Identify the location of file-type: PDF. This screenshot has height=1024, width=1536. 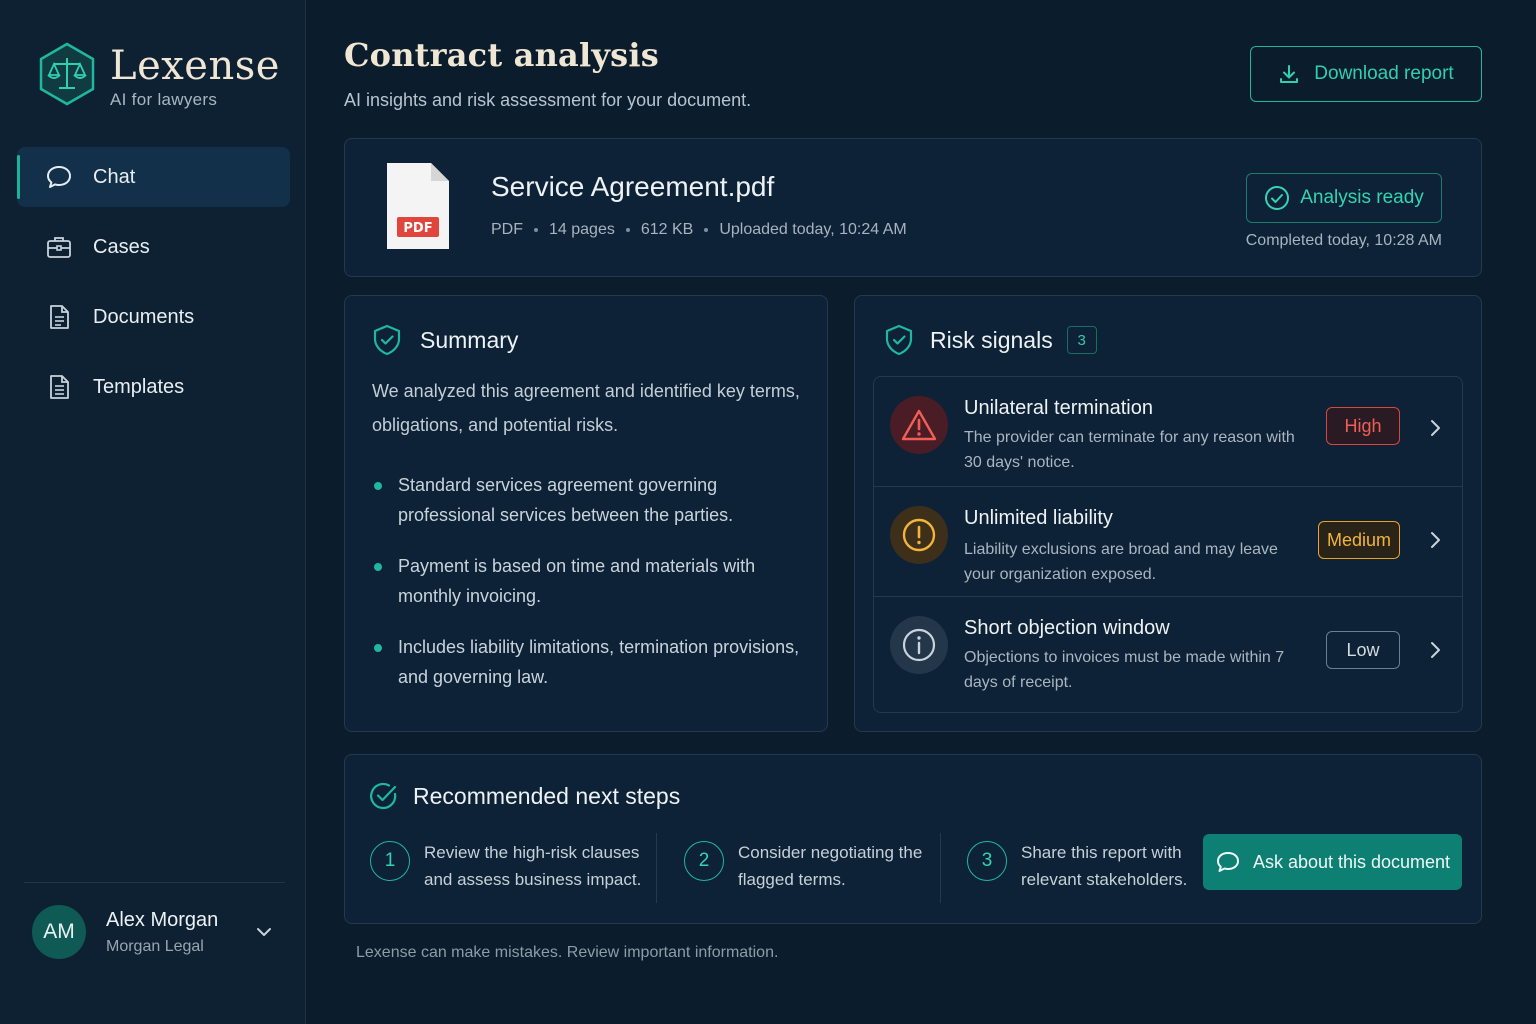
(507, 229).